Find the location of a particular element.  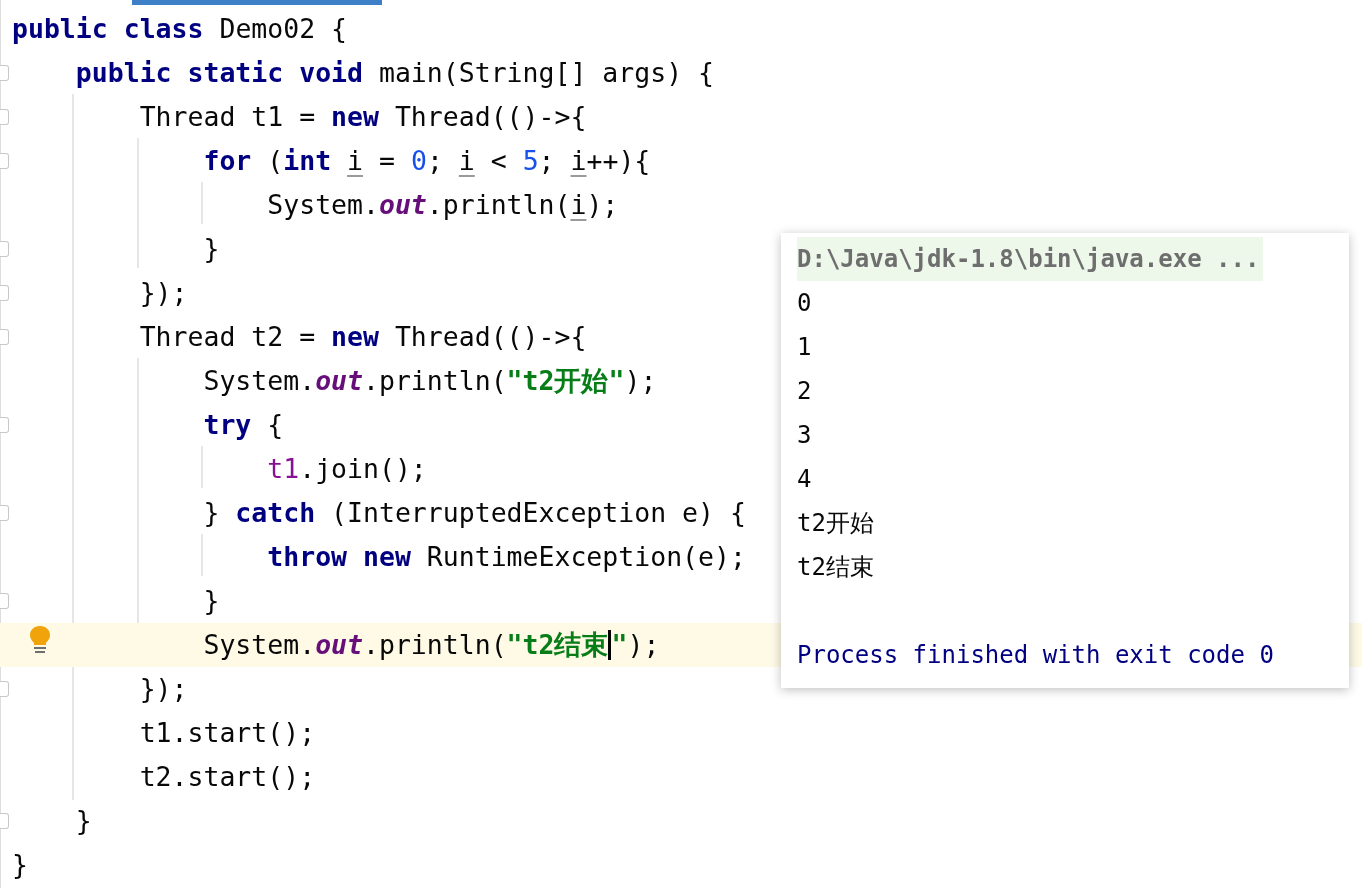

code-line: throw new RuntimeException(e); is located at coordinates (506, 557).